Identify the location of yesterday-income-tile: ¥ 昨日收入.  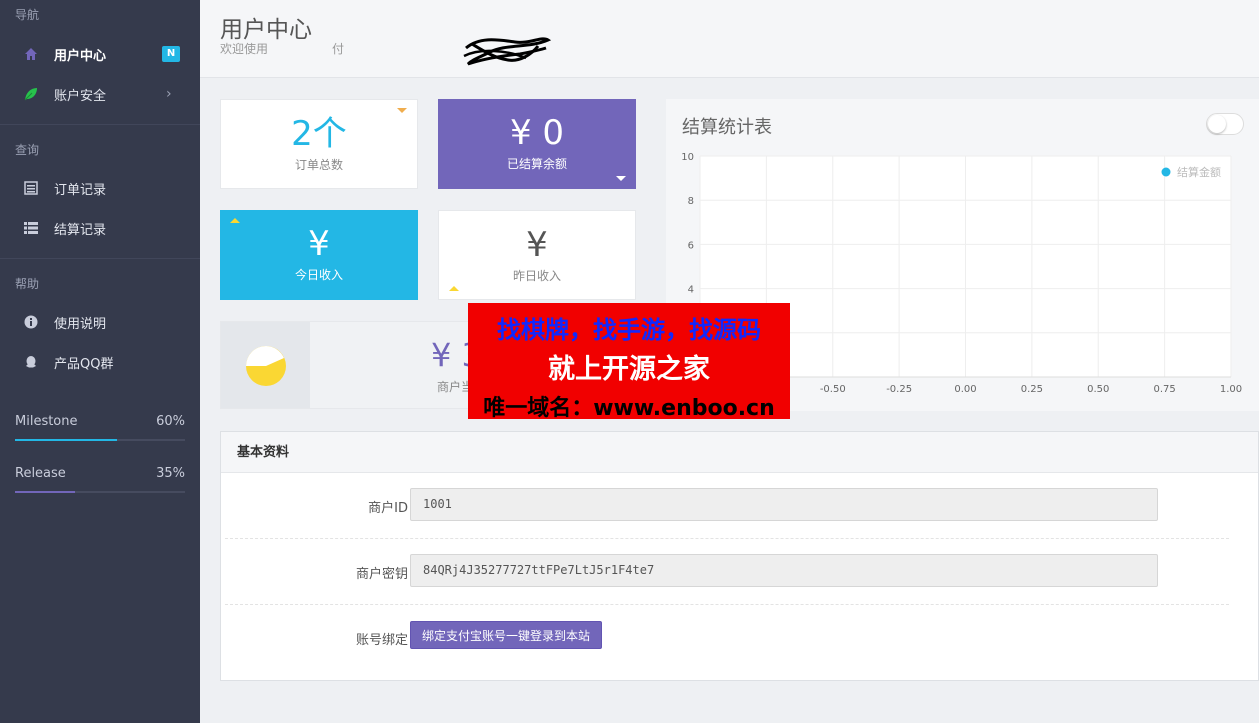
(537, 255).